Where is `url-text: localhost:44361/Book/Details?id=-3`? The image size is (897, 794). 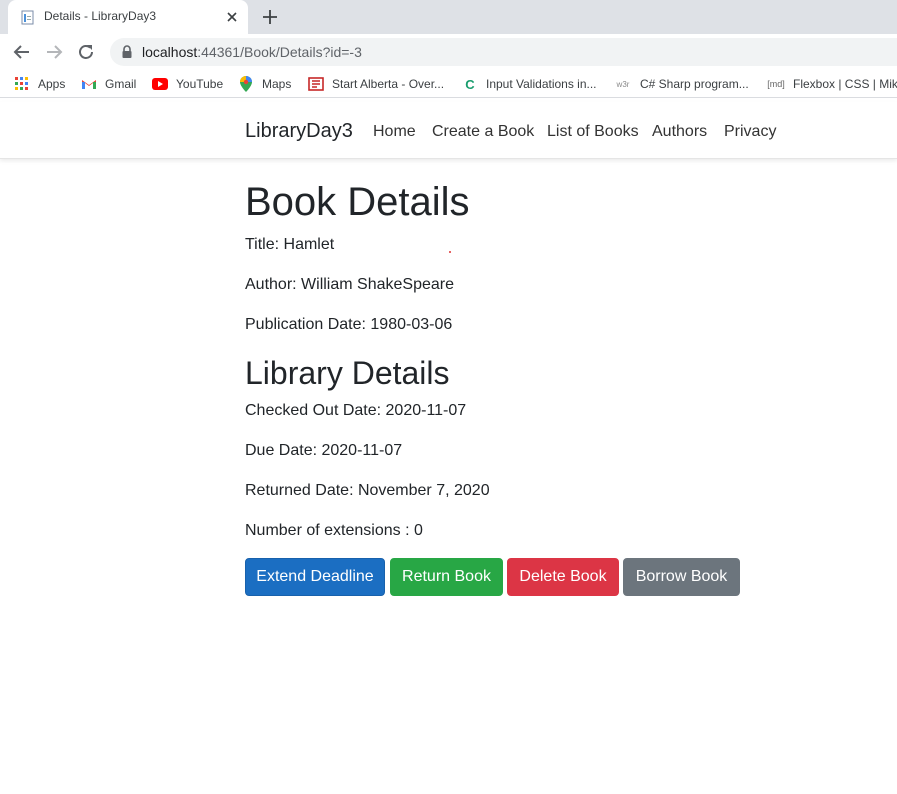
url-text: localhost:44361/Book/Details?id=-3 is located at coordinates (252, 52).